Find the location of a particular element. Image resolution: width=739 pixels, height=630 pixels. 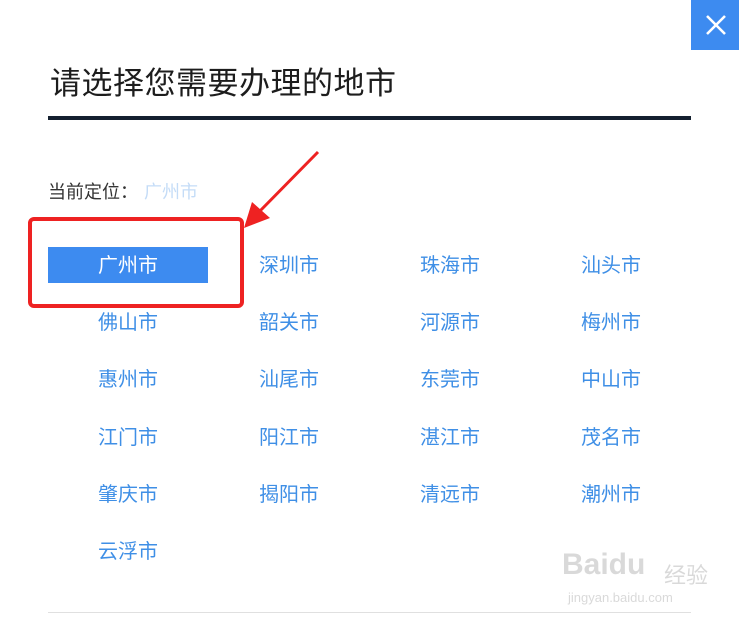

watermark-logo: Baidu is located at coordinates (604, 564).